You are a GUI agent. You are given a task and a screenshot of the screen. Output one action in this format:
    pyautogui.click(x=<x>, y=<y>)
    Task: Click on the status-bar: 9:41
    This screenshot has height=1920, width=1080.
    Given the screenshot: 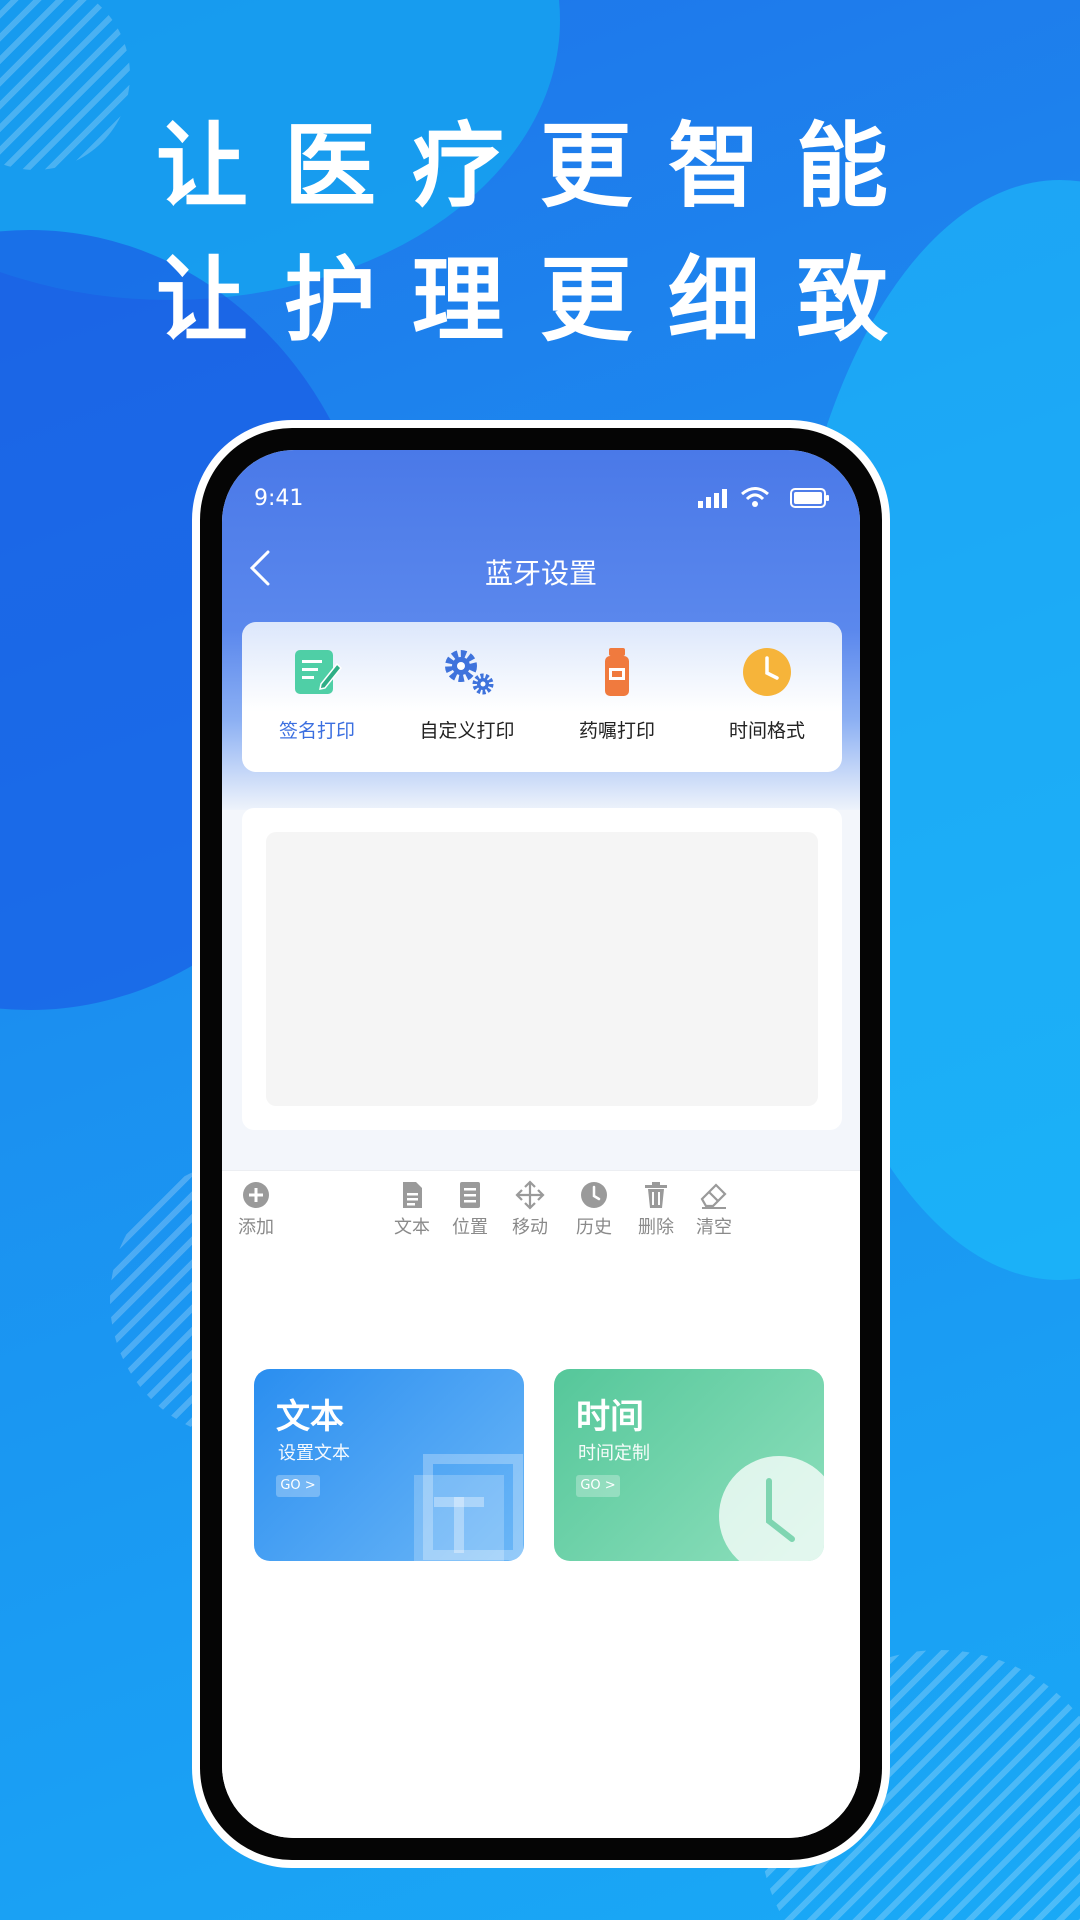 What is the action you would take?
    pyautogui.click(x=542, y=501)
    